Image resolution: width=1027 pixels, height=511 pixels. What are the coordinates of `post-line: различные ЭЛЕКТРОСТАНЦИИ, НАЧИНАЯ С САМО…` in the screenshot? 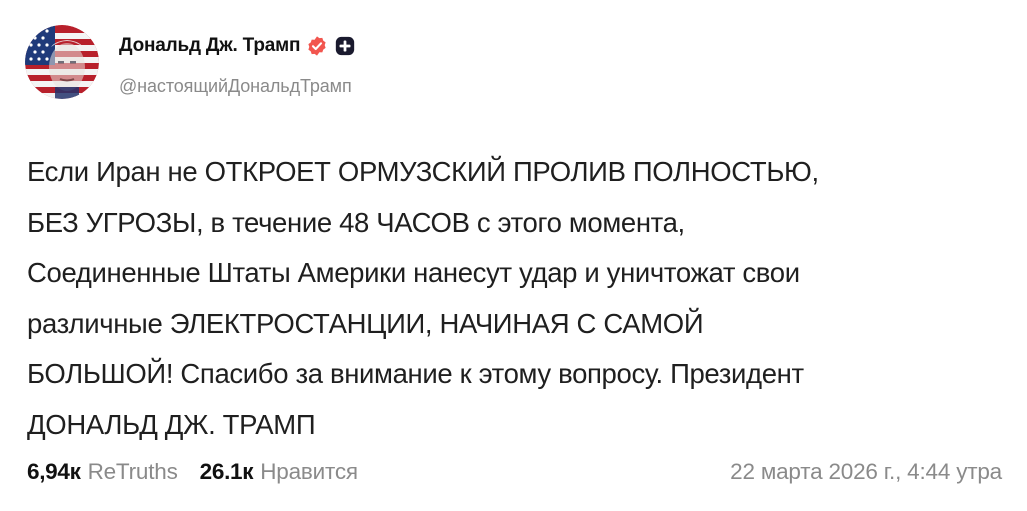 It's located at (365, 323).